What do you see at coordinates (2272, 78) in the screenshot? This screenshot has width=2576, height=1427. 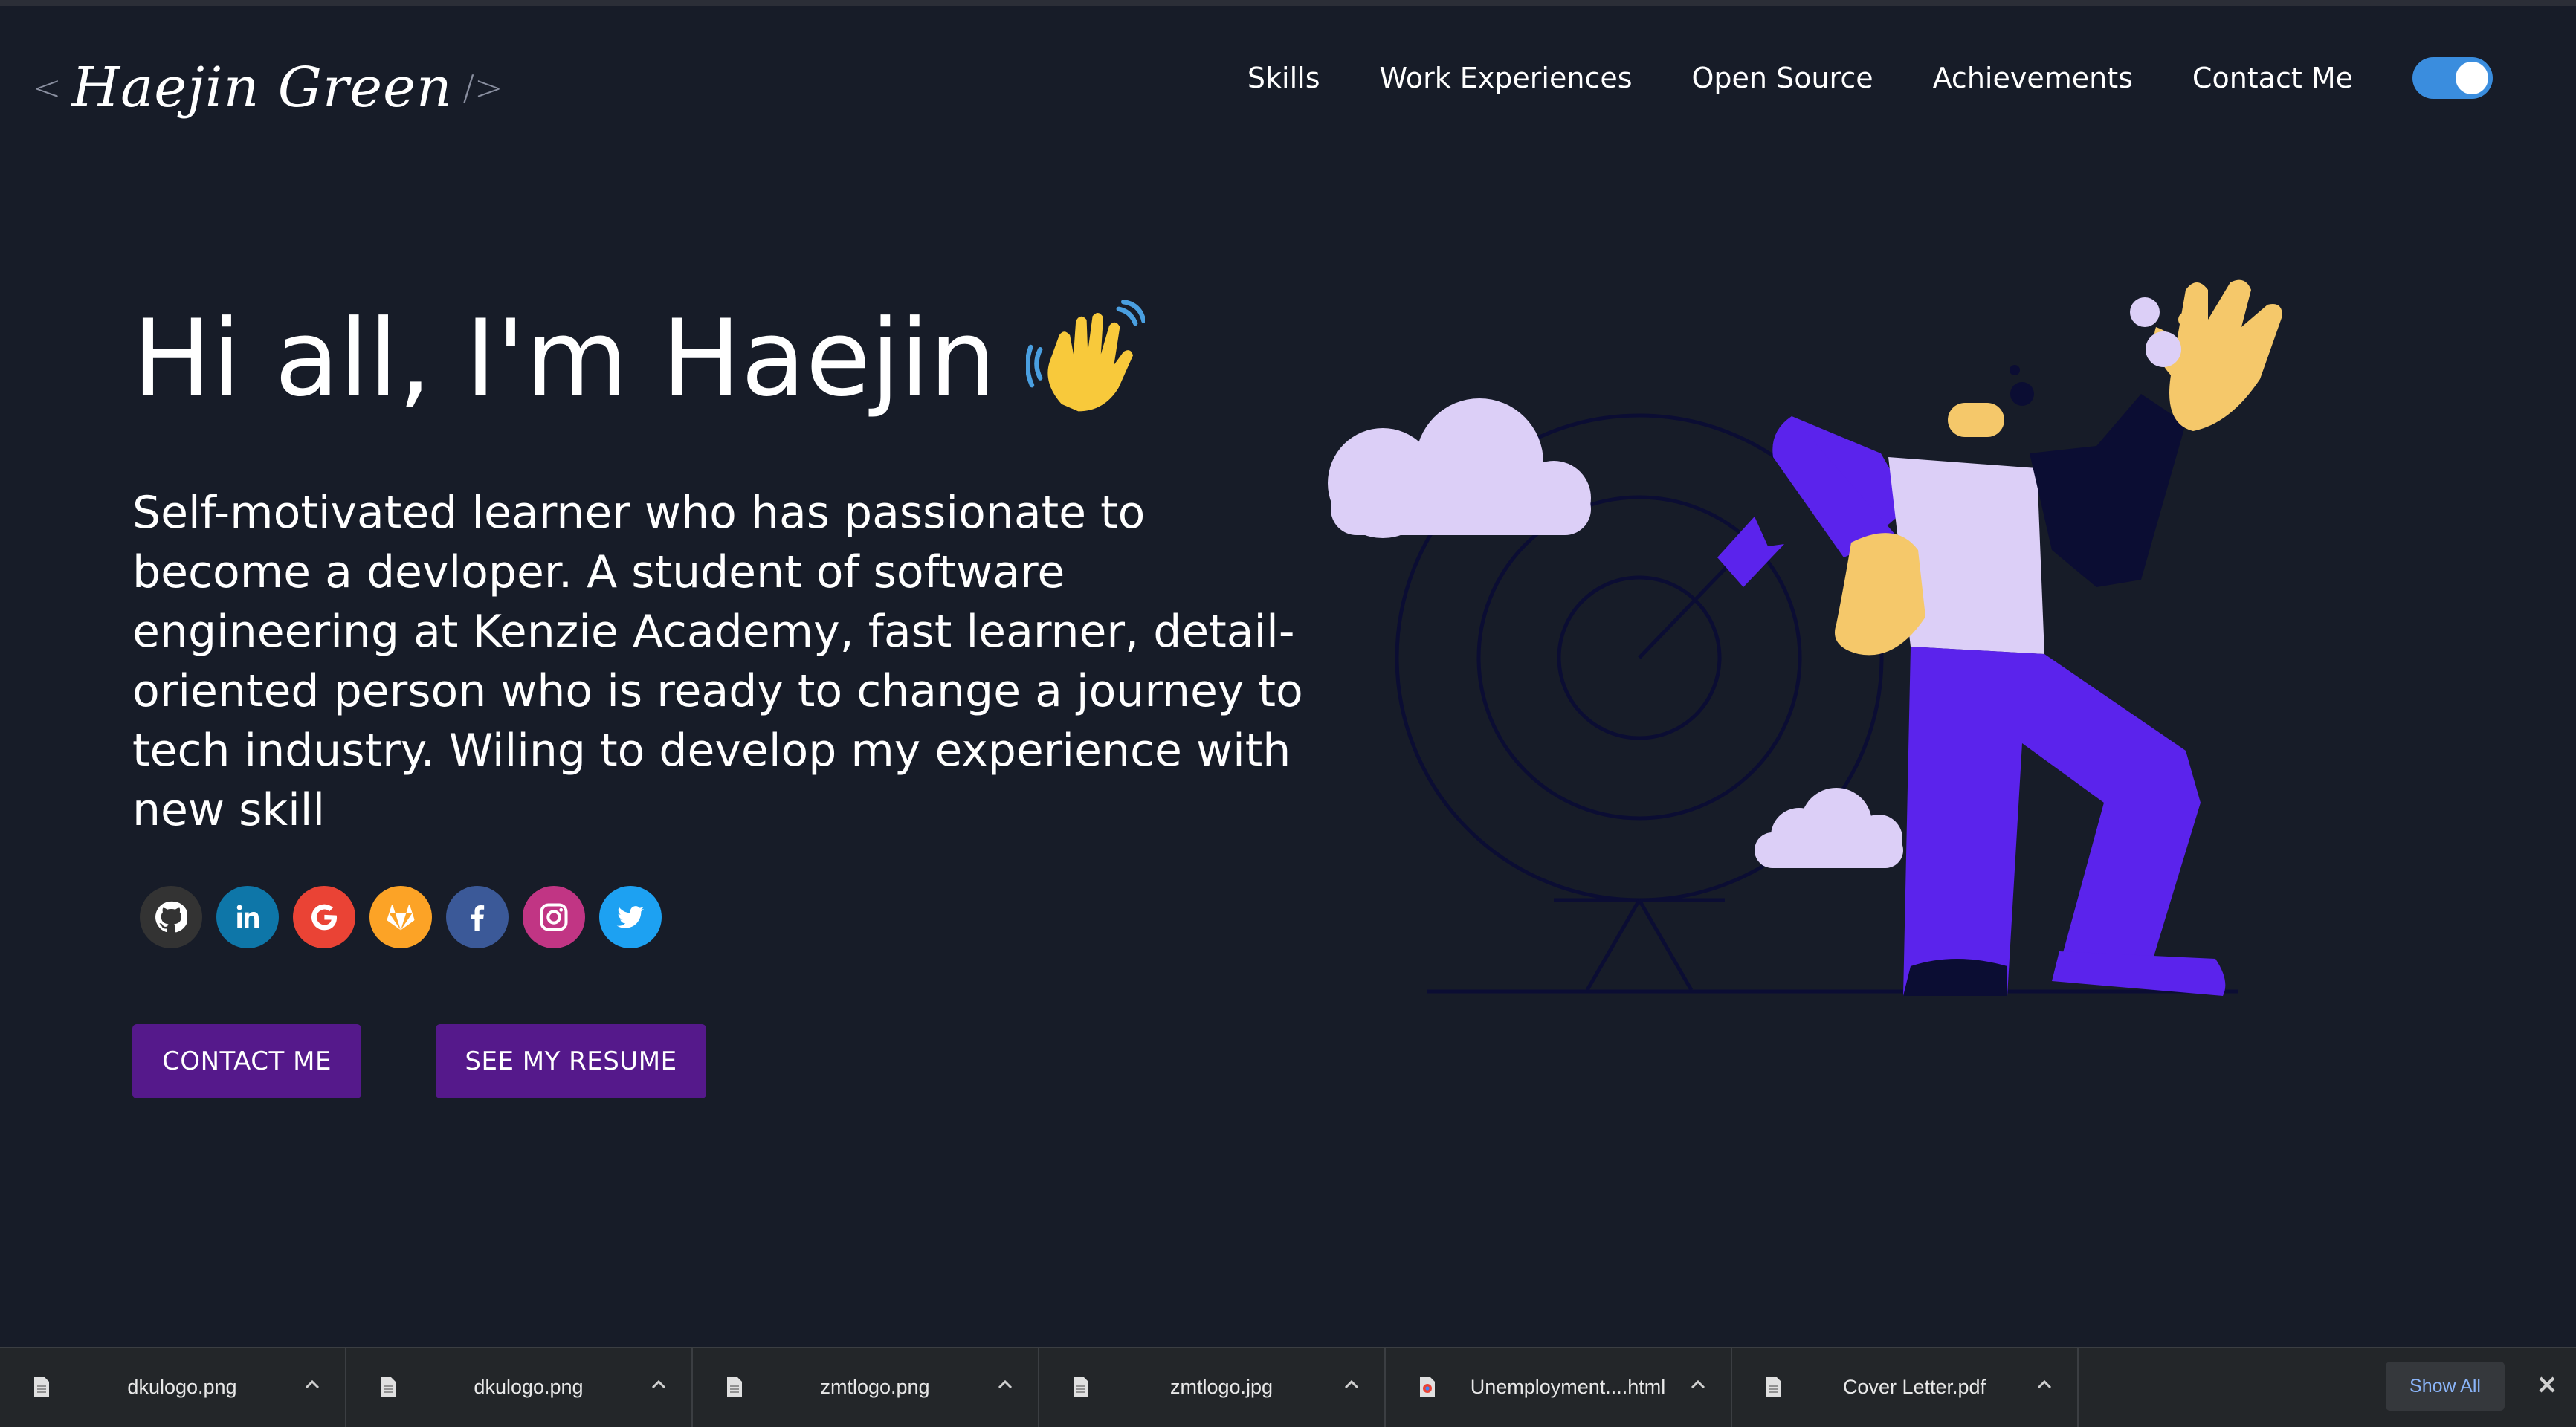 I see `nav-contact-me: Contact Me` at bounding box center [2272, 78].